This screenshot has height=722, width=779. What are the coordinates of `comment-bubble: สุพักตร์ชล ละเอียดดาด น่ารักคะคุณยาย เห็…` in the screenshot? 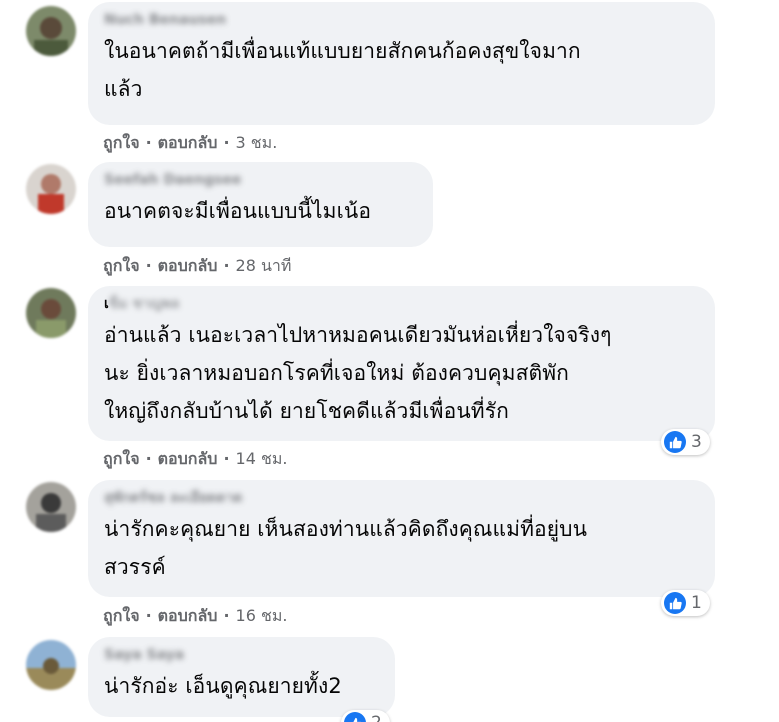 It's located at (401, 538).